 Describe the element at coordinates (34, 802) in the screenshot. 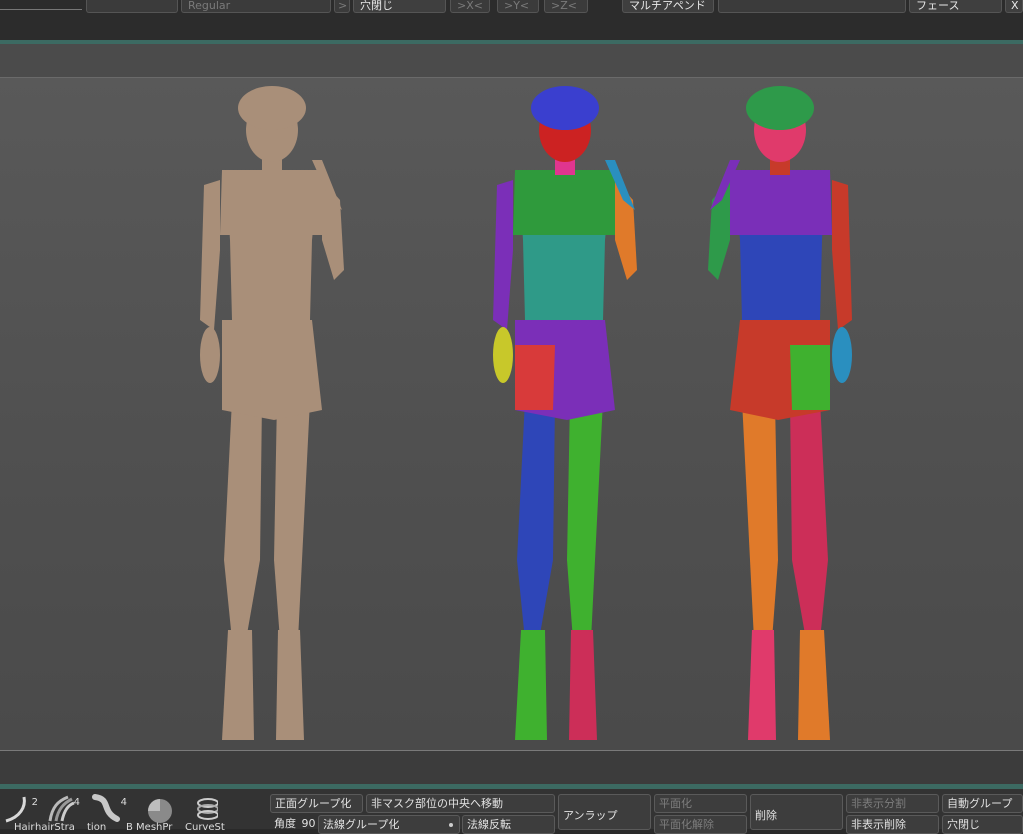

I see `brush-count: 2` at that location.